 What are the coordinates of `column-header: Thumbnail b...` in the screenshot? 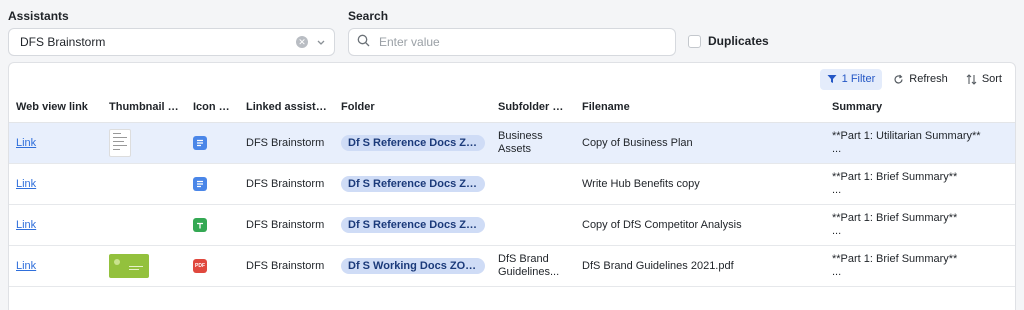 It's located at (144, 108).